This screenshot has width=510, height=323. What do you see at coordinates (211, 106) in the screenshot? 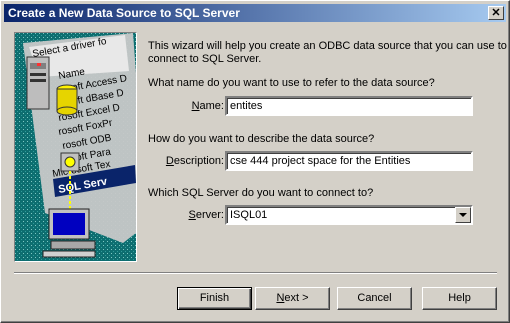
I see `name-label-rest: ame:` at bounding box center [211, 106].